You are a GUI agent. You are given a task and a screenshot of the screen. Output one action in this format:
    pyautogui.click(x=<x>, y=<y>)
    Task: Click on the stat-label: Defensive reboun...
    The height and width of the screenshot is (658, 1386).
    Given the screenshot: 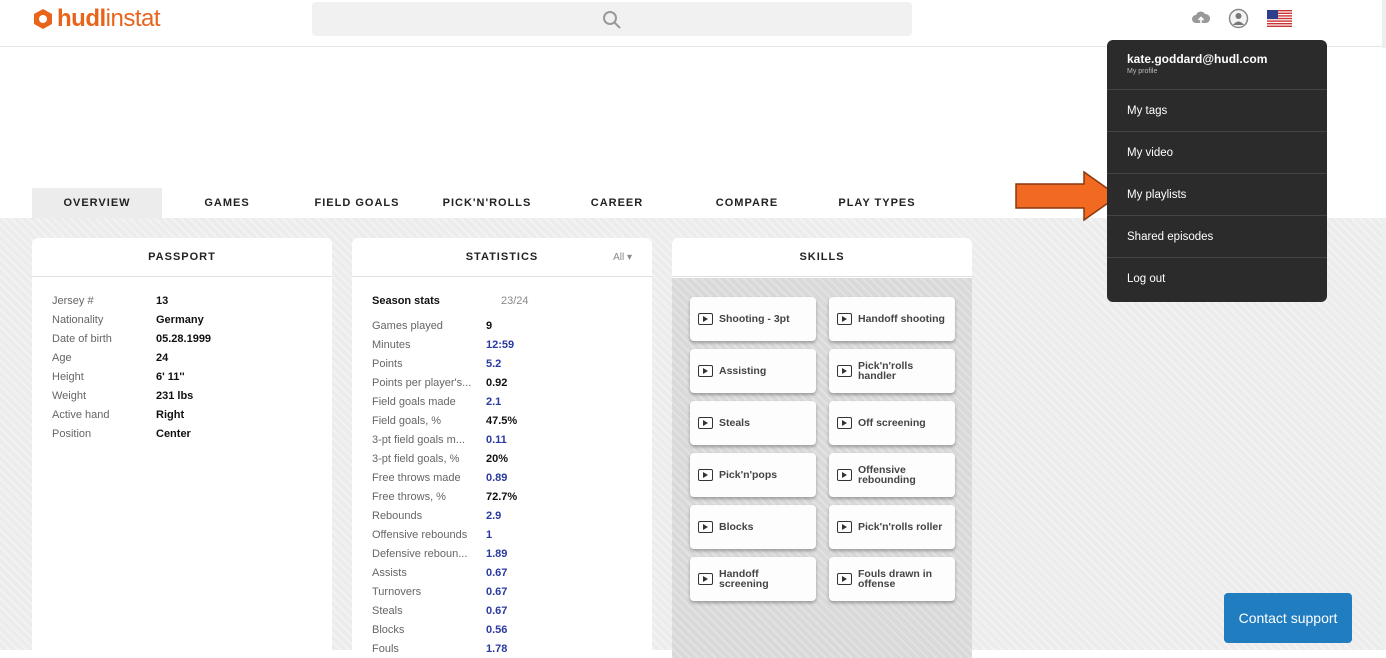 What is the action you would take?
    pyautogui.click(x=420, y=554)
    